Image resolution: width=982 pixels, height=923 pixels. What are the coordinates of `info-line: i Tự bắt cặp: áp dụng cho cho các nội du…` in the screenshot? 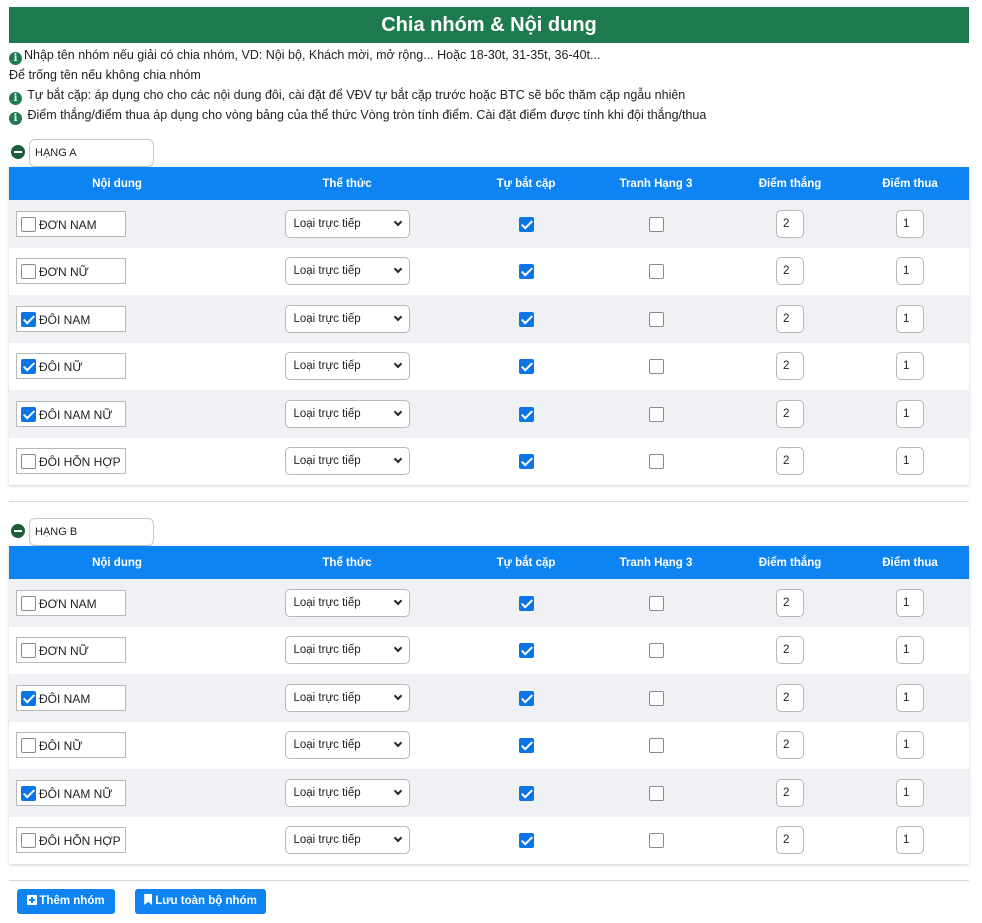 It's located at (489, 95).